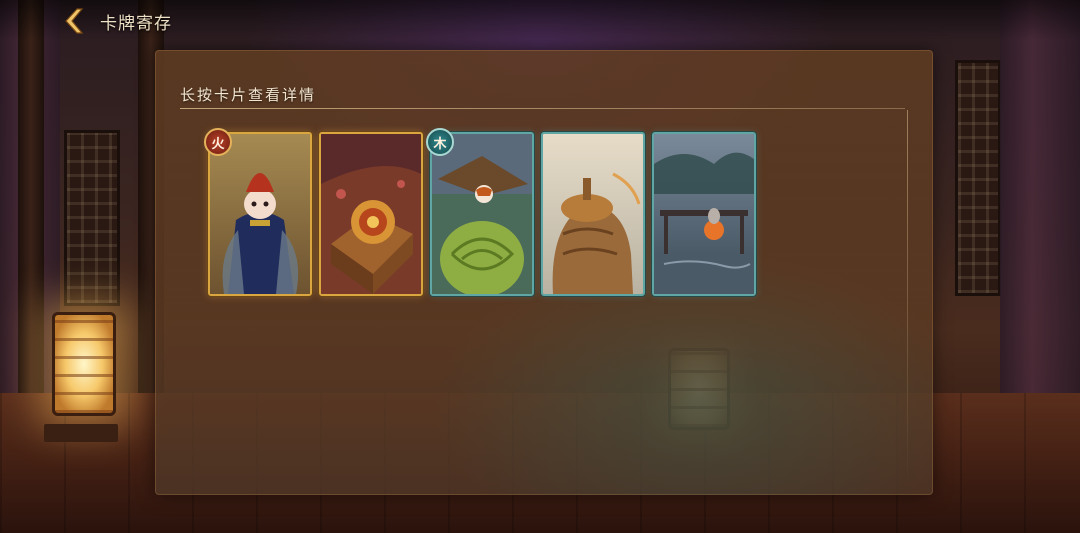 Image resolution: width=1080 pixels, height=533 pixels. What do you see at coordinates (542, 108) in the screenshot?
I see `heading-divider` at bounding box center [542, 108].